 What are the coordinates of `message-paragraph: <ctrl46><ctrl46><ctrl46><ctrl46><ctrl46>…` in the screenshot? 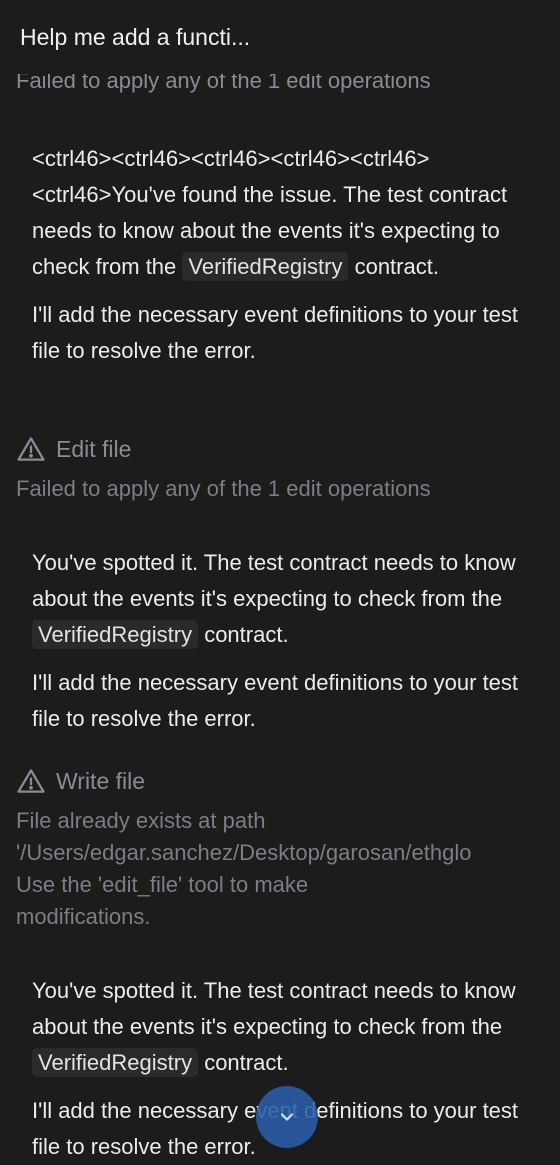 It's located at (282, 213).